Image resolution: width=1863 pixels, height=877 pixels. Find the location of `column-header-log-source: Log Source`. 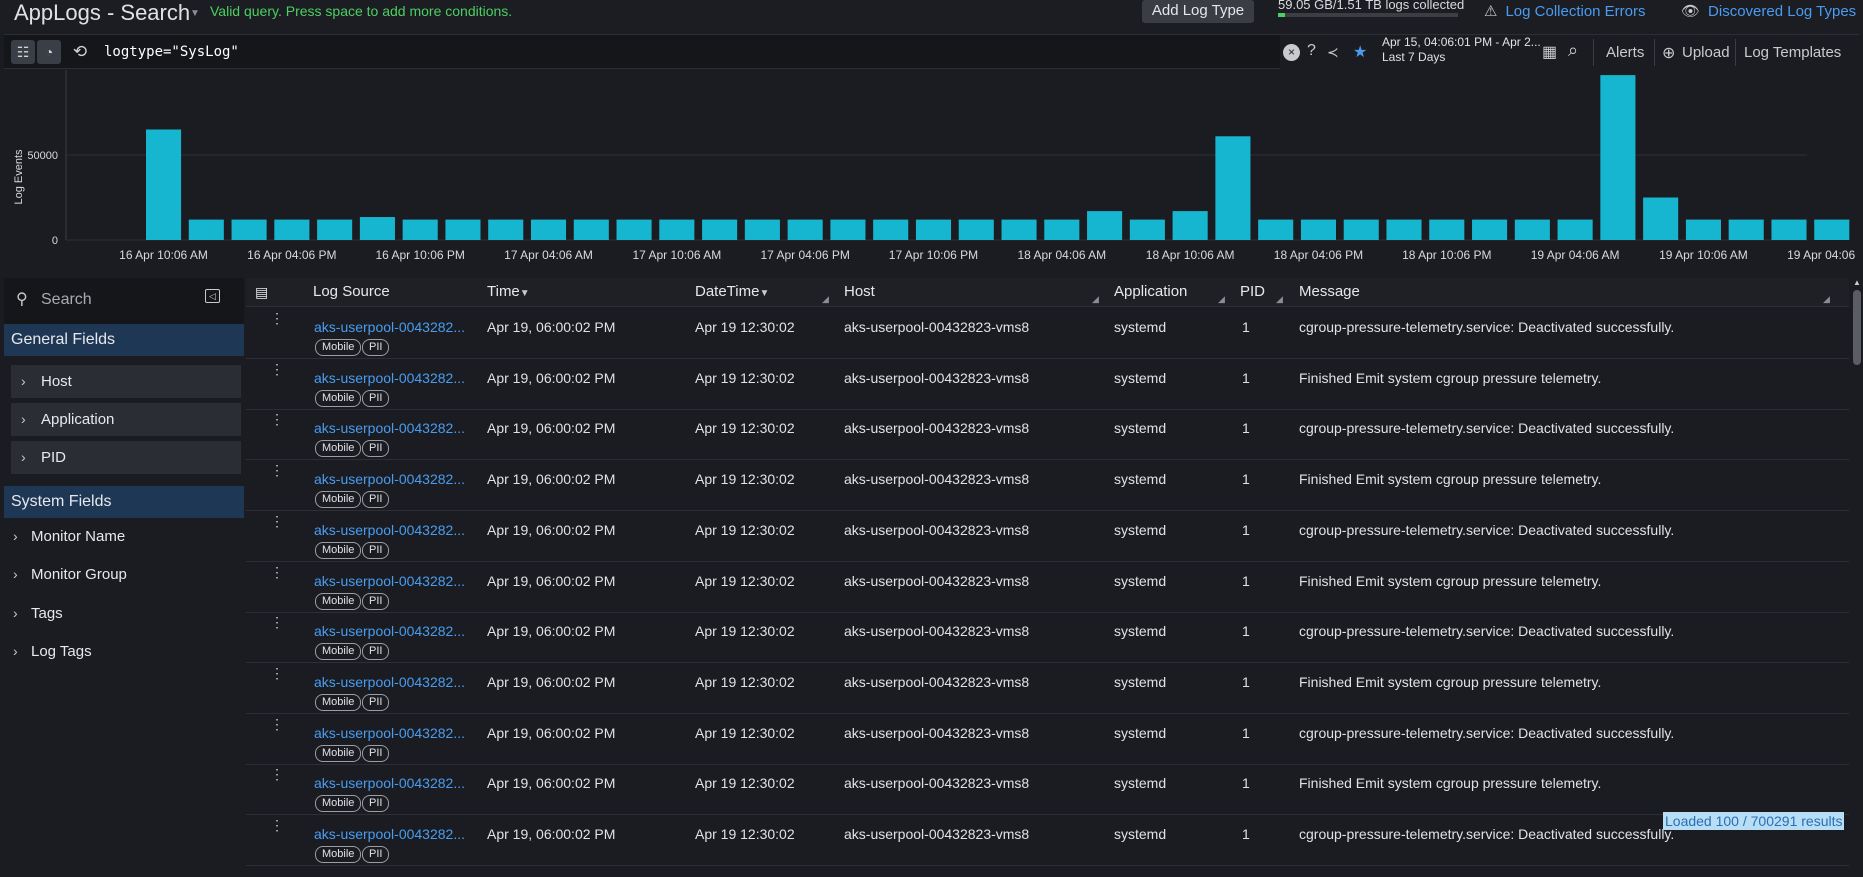

column-header-log-source: Log Source is located at coordinates (351, 291).